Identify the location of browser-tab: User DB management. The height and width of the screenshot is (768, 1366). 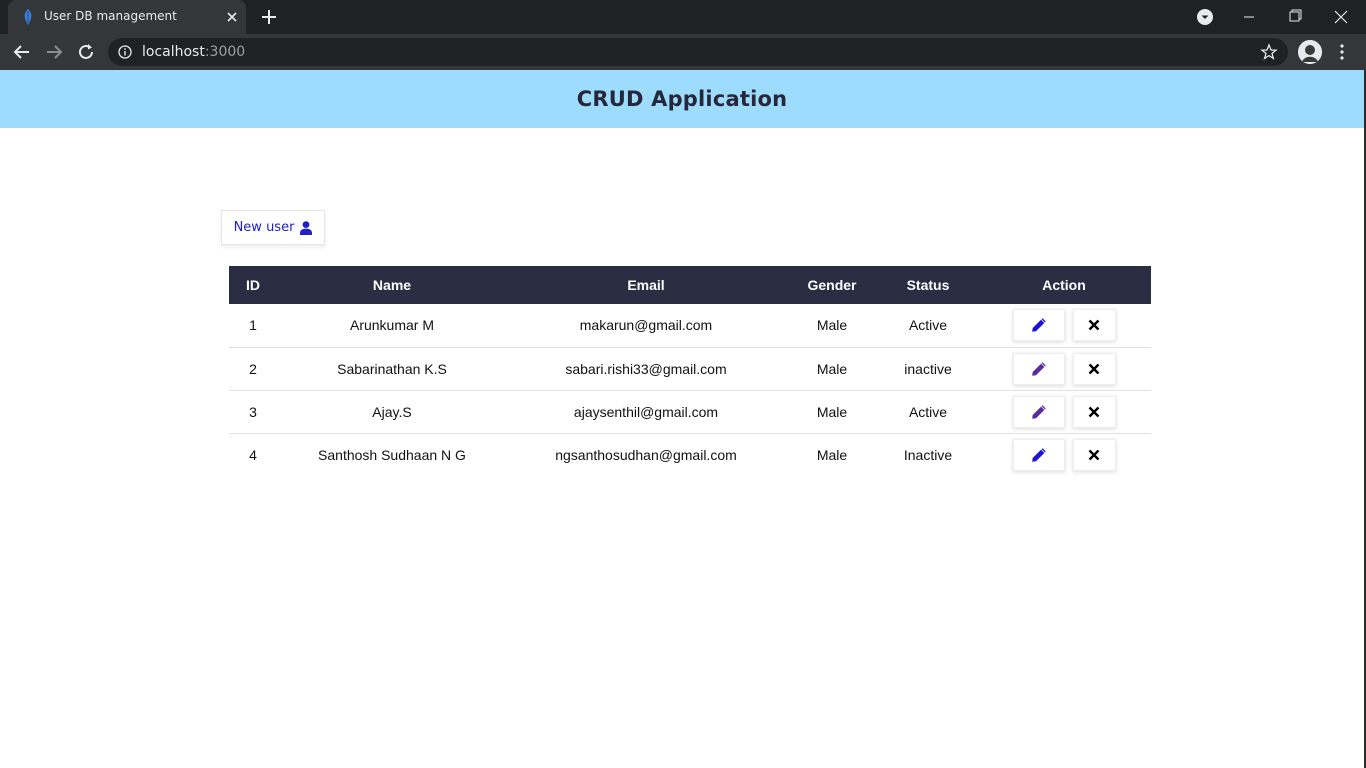
(127, 17).